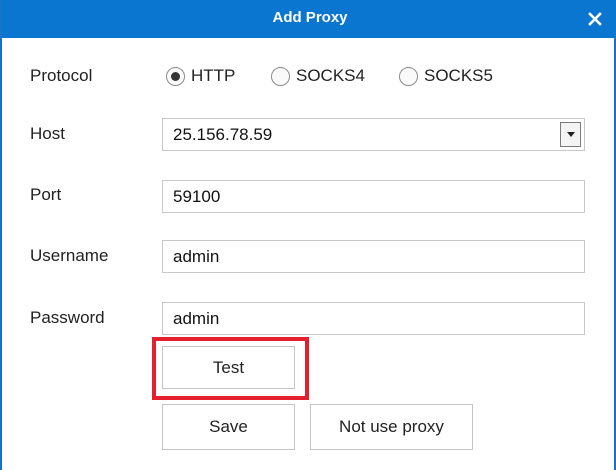  I want to click on host-dropdown-button, so click(570, 134).